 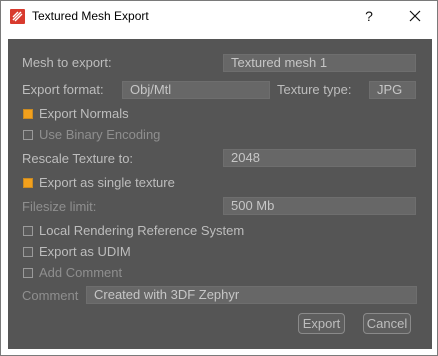 What do you see at coordinates (392, 90) in the screenshot?
I see `texture-type-select: JPG` at bounding box center [392, 90].